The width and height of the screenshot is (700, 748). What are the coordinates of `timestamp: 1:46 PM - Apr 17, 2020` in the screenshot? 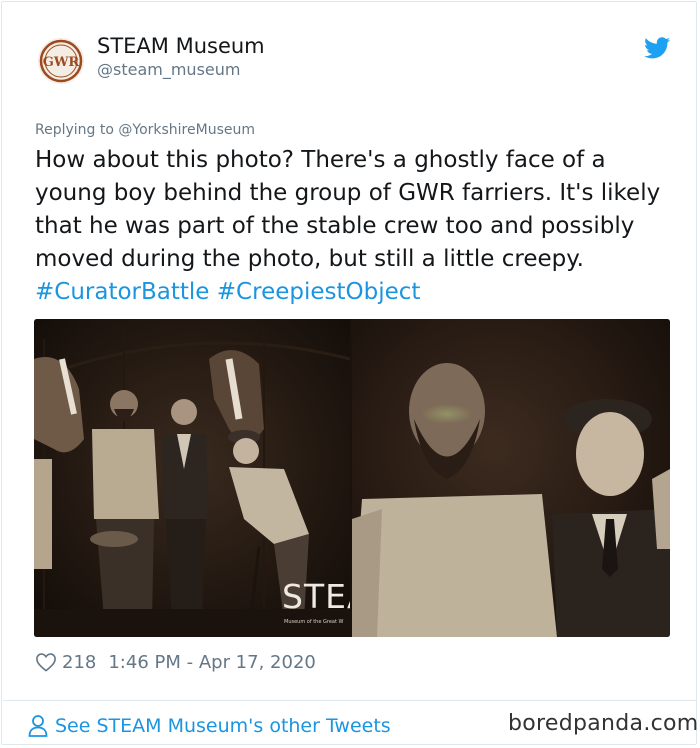 It's located at (211, 662).